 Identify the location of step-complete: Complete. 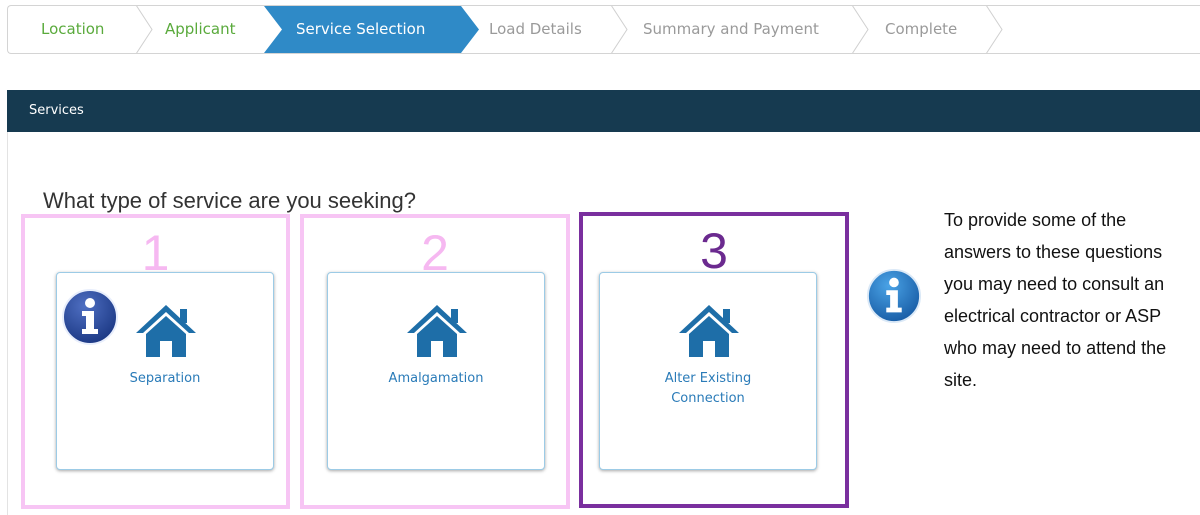
(921, 29).